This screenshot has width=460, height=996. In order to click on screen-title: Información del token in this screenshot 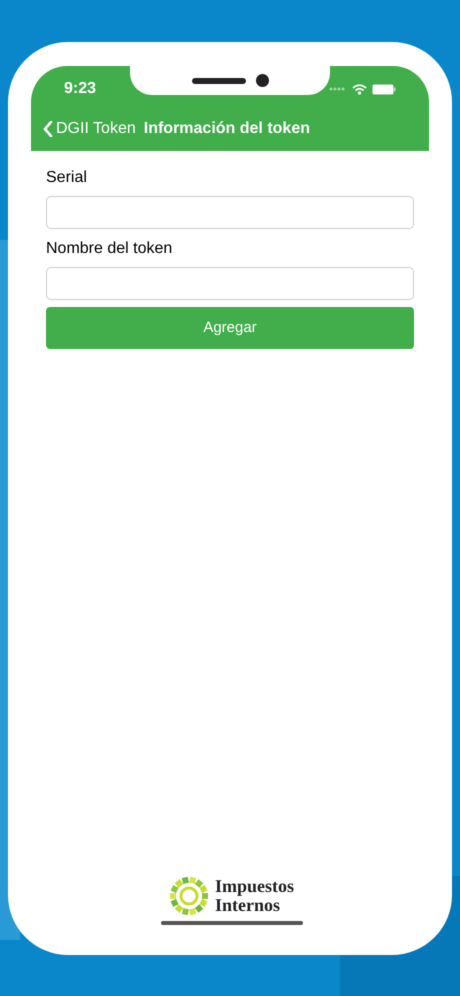, I will do `click(227, 129)`.